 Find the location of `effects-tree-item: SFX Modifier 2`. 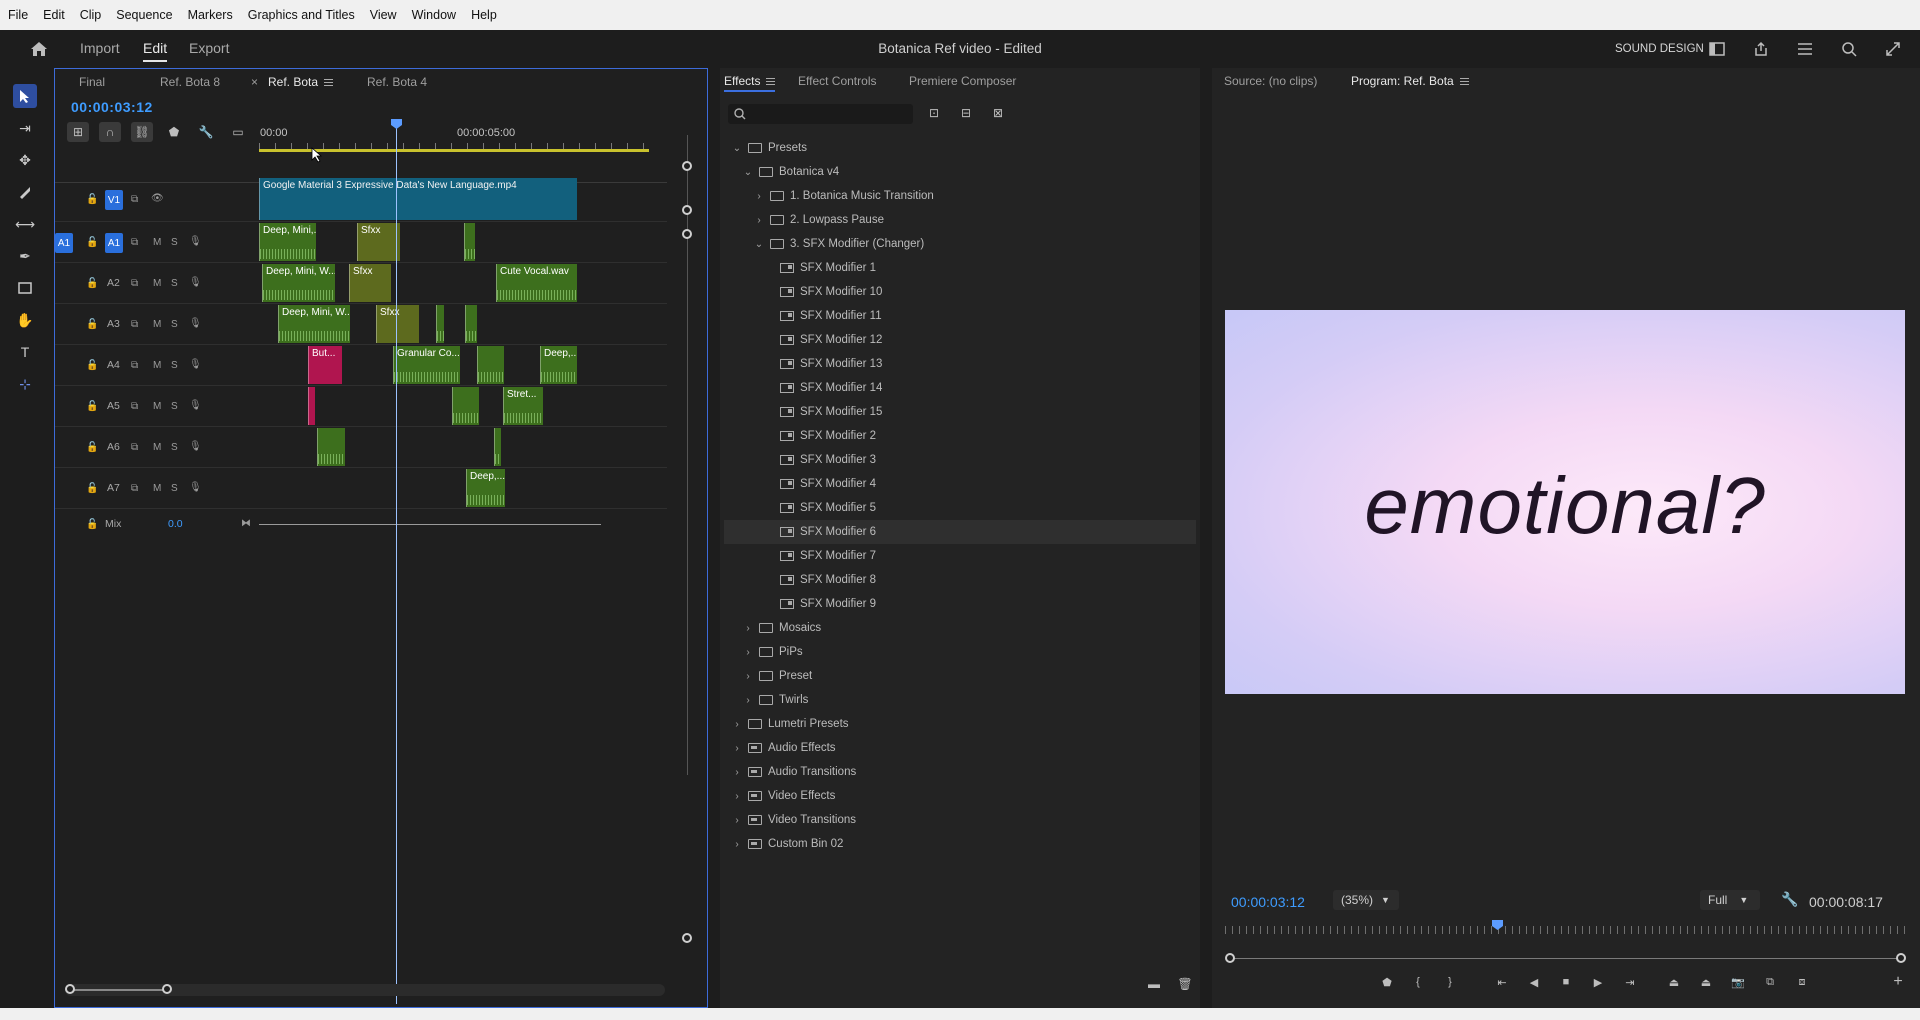

effects-tree-item: SFX Modifier 2 is located at coordinates (960, 436).